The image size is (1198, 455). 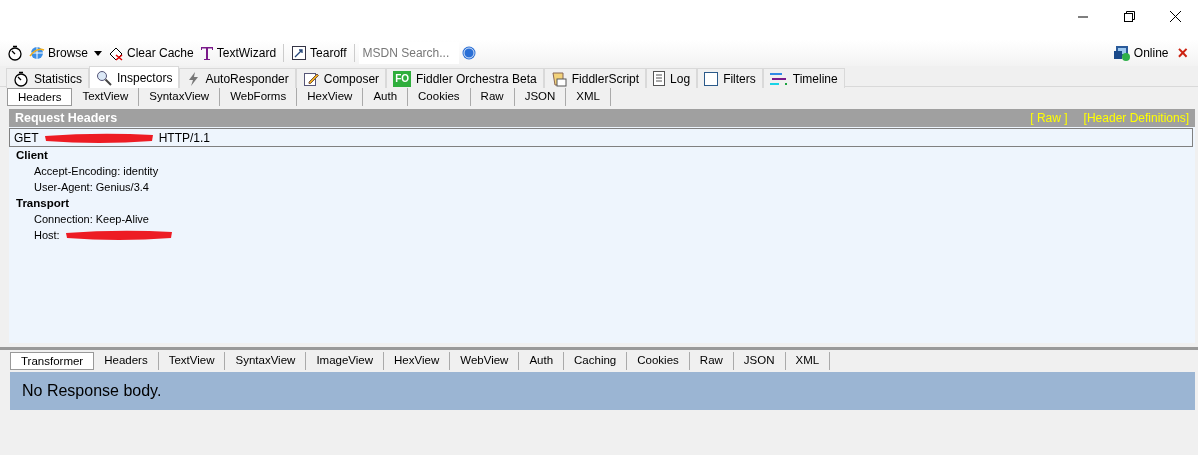 I want to click on letter-t-icon, so click(x=206, y=53).